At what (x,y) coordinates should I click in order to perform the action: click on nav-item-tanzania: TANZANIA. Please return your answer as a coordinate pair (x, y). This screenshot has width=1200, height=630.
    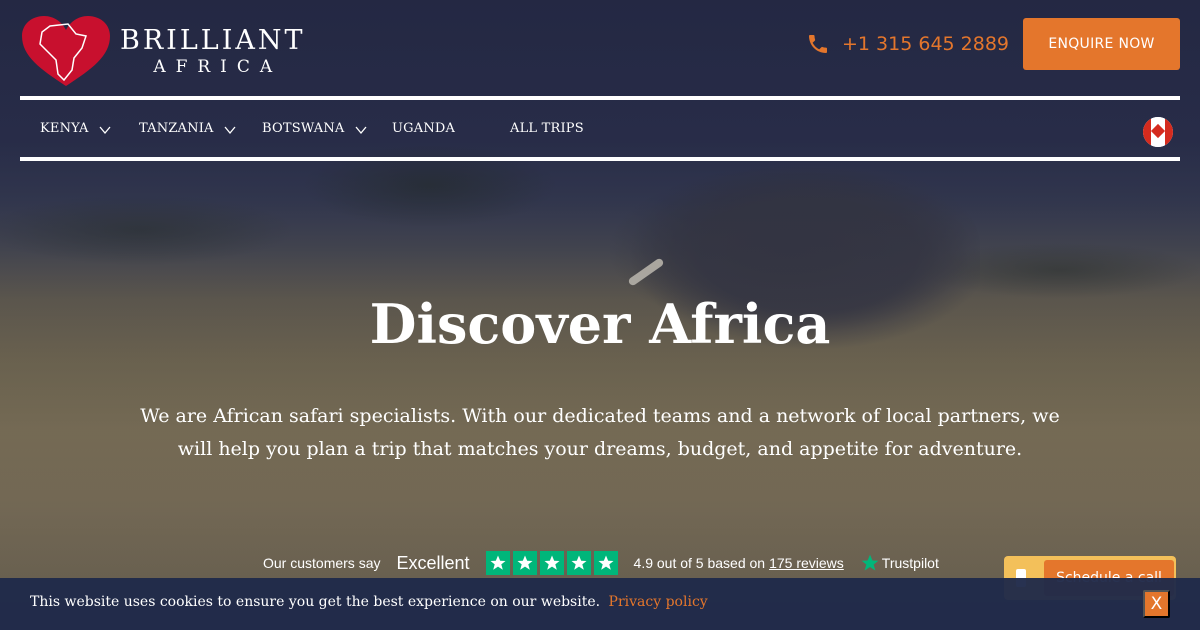
    Looking at the image, I should click on (187, 128).